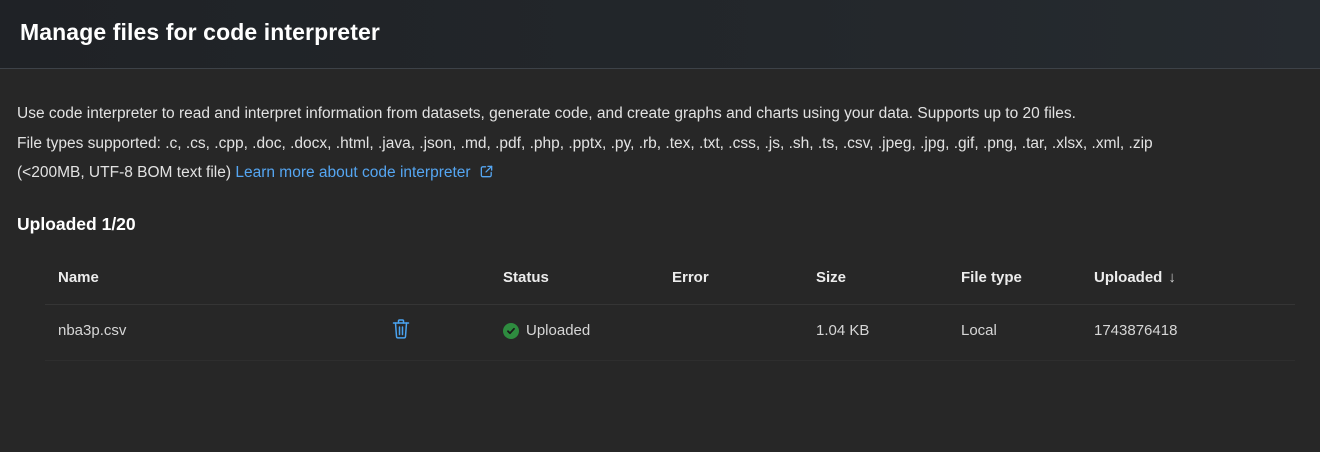 The image size is (1320, 452). What do you see at coordinates (991, 277) in the screenshot?
I see `column-header-file-type: File type` at bounding box center [991, 277].